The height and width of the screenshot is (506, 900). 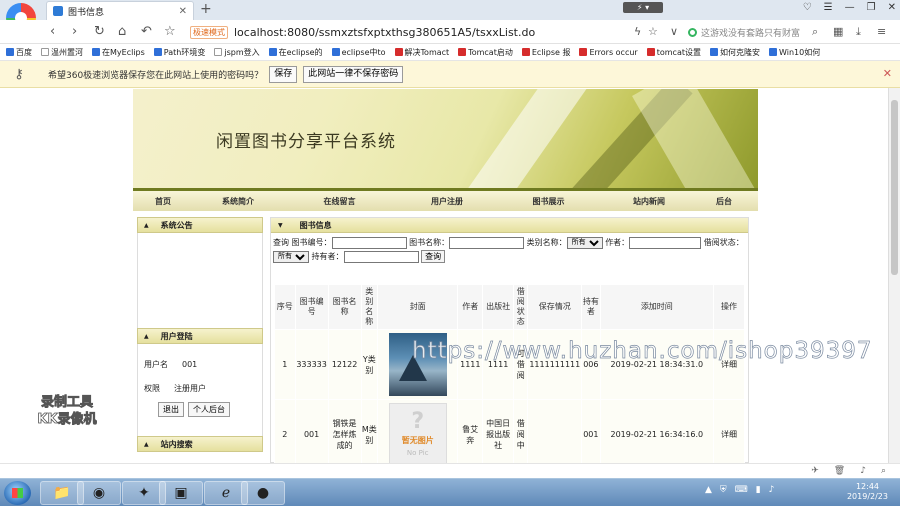 I want to click on no-pic-placeholder: ? 暂无图片 No Pic, so click(x=417, y=433).